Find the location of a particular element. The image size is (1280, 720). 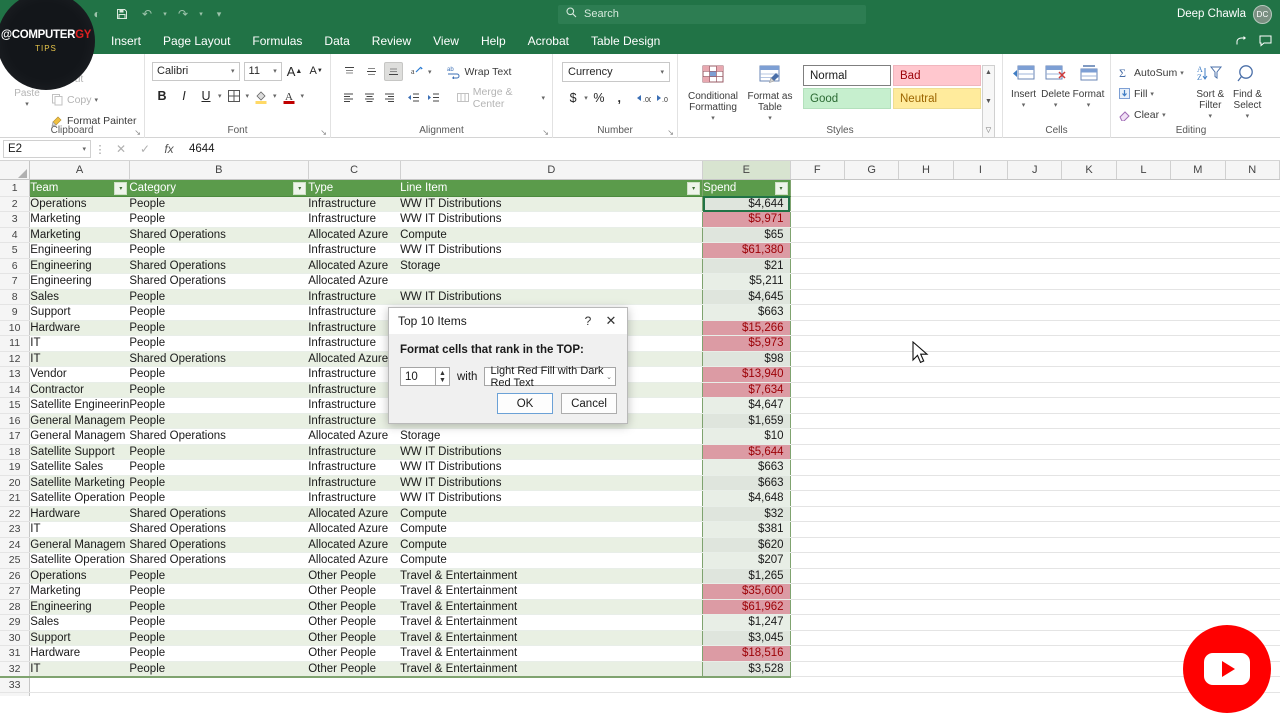

font-color-caret-icon: ▾ is located at coordinates (303, 96).